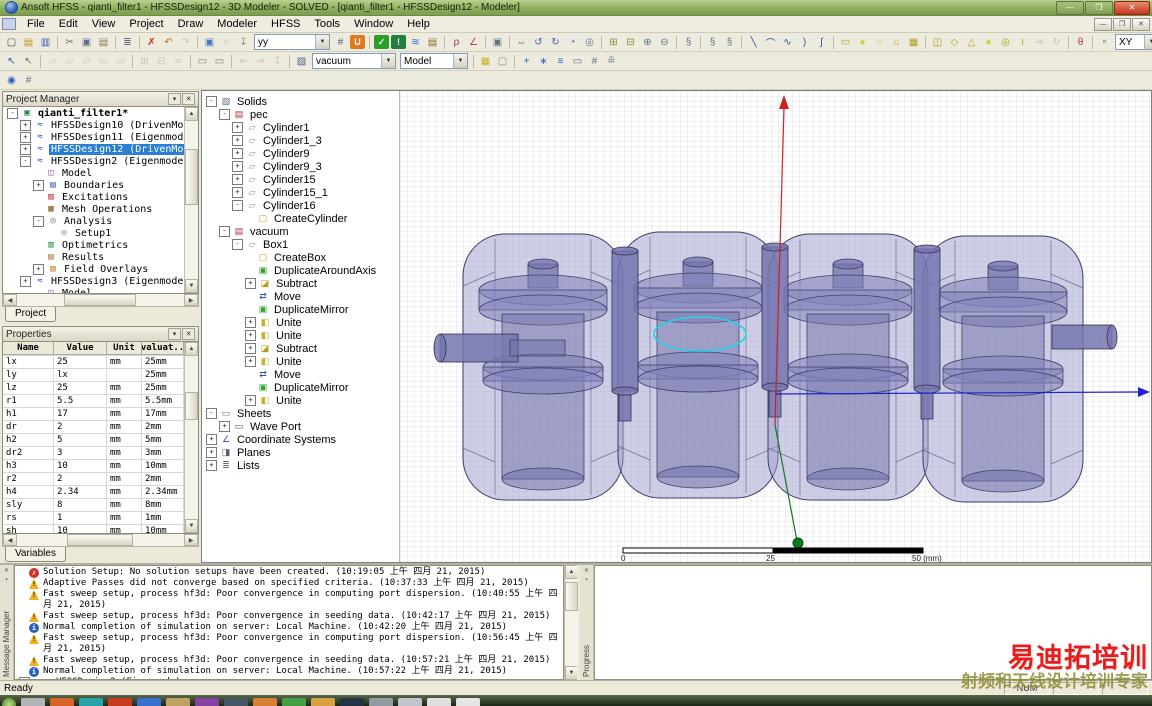  I want to click on tree-item-results: ▤ Results, so click(93, 257).